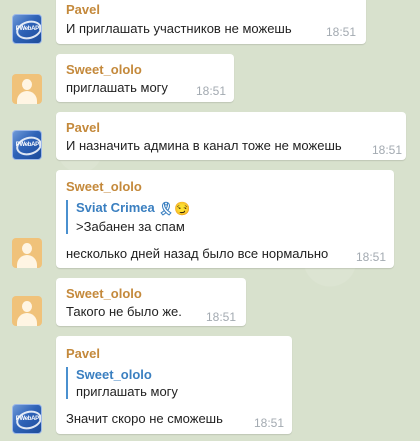 Image resolution: width=420 pixels, height=441 pixels. Describe the element at coordinates (124, 311) in the screenshot. I see `message-text: Такого не было же.` at that location.